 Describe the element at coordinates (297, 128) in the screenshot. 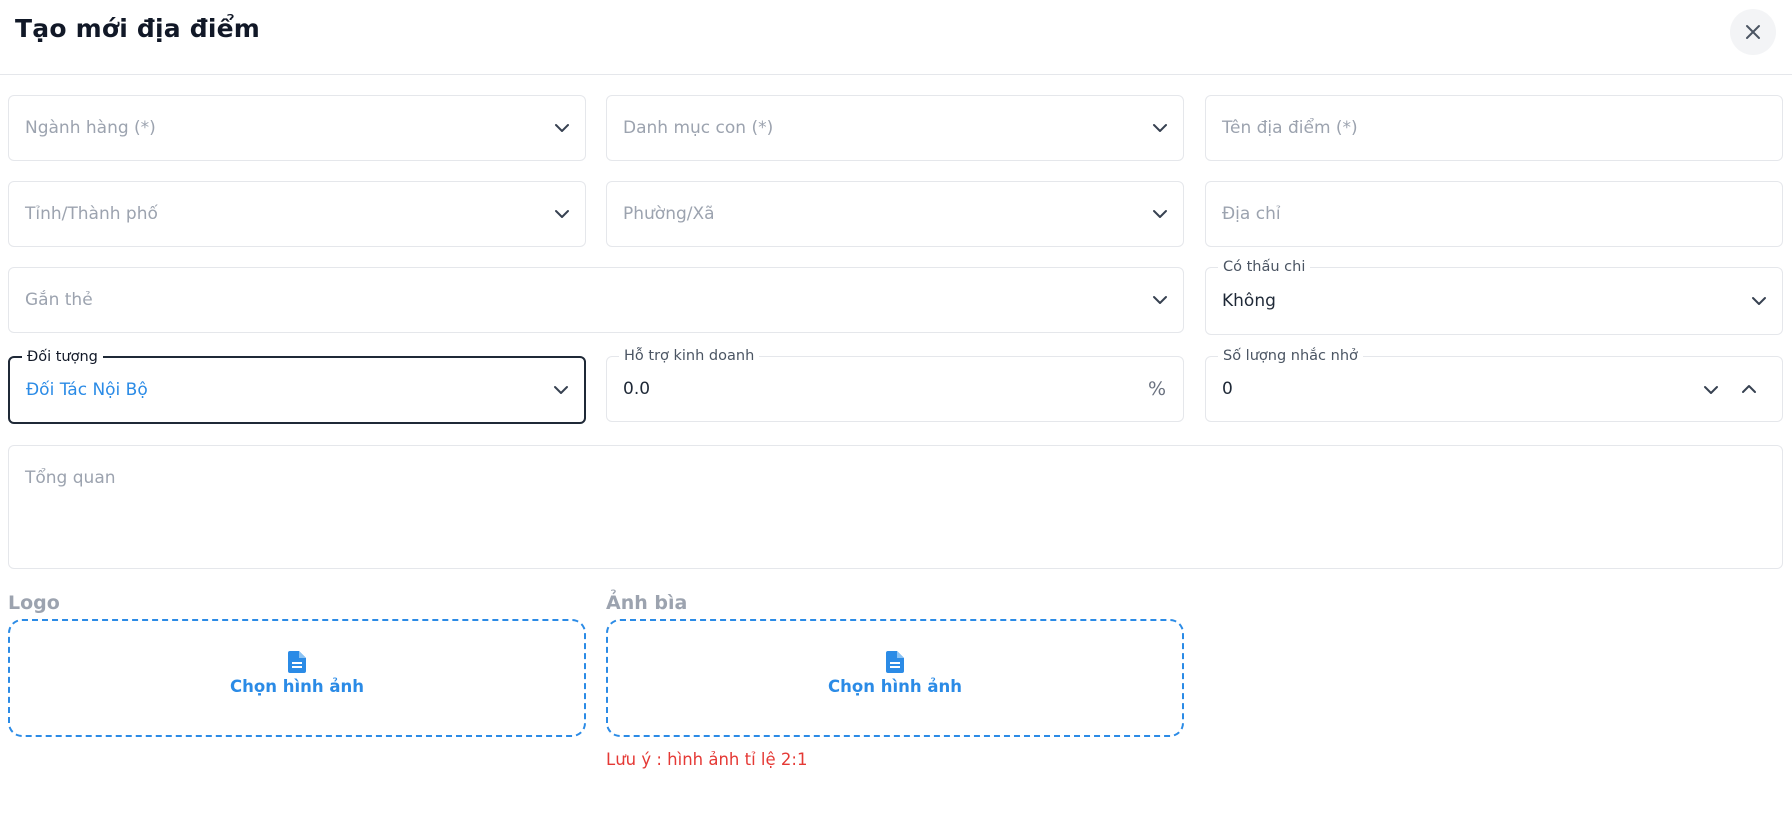

I see `nganh-hang-select: Ngành hàng (*)` at that location.